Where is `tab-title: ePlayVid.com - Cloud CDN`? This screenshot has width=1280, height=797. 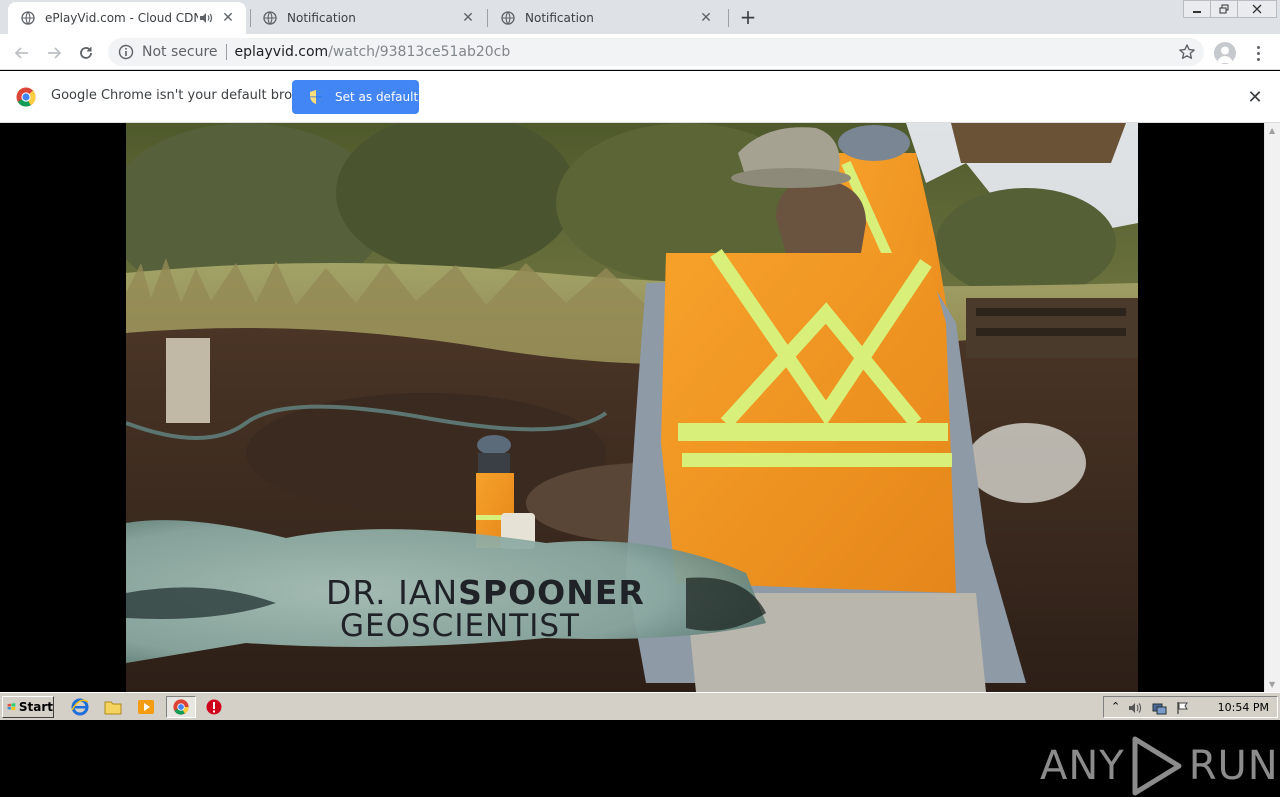 tab-title: ePlayVid.com - Cloud CDN is located at coordinates (121, 18).